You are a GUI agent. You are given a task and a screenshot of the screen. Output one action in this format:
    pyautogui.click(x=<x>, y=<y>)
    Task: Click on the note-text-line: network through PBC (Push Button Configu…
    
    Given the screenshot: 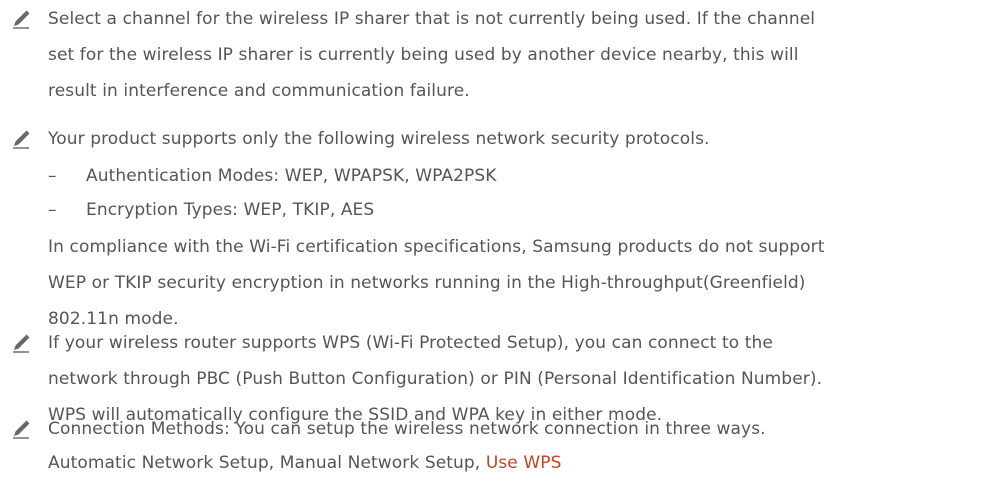 What is the action you would take?
    pyautogui.click(x=435, y=379)
    